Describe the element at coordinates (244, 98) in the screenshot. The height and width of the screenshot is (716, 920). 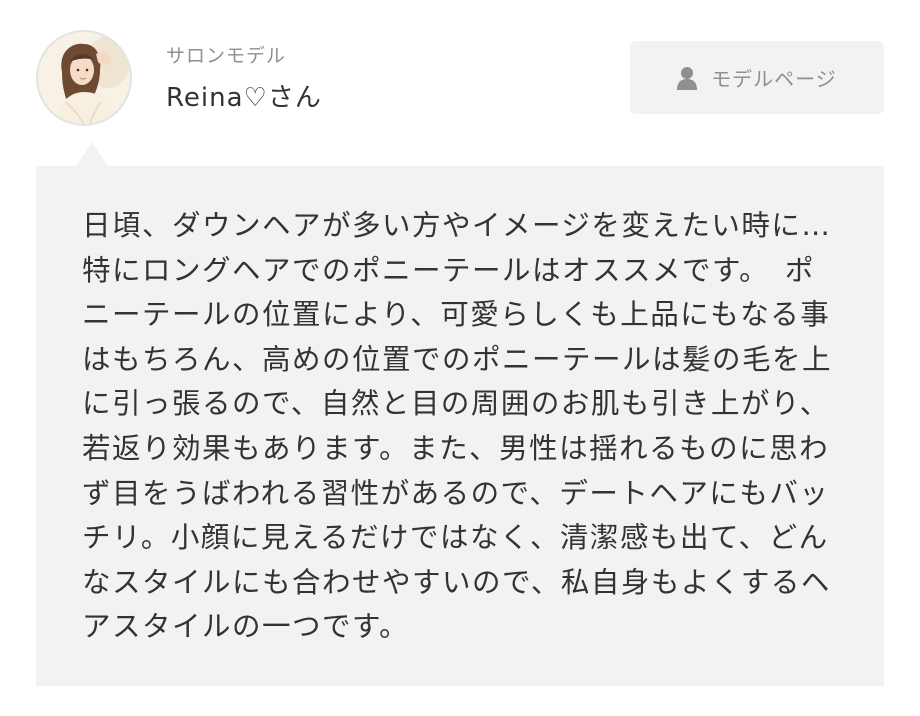
I see `model-name: Reina♡さん` at that location.